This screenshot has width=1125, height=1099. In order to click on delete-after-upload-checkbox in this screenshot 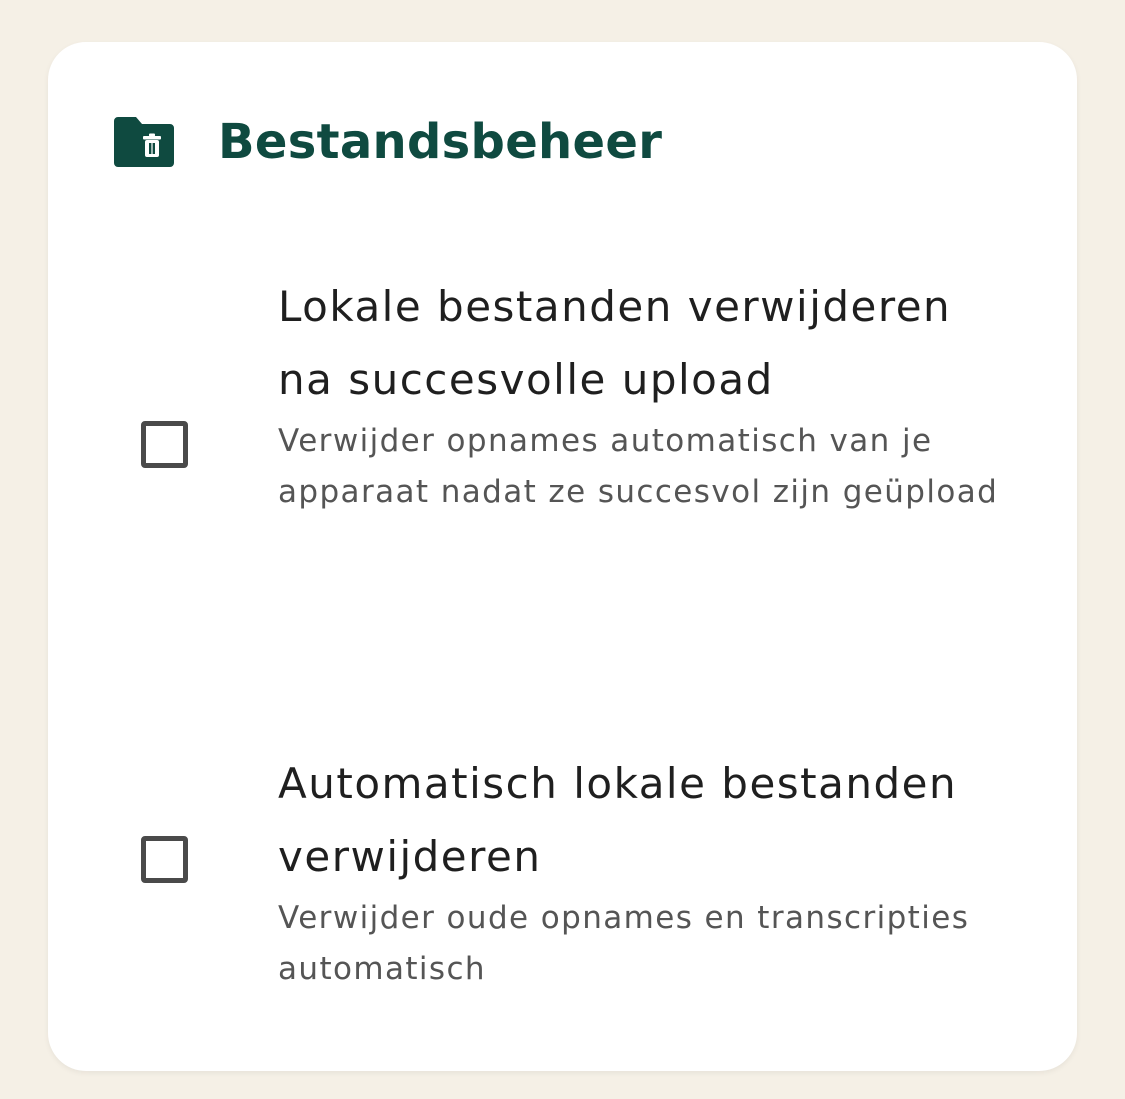, I will do `click(164, 444)`.